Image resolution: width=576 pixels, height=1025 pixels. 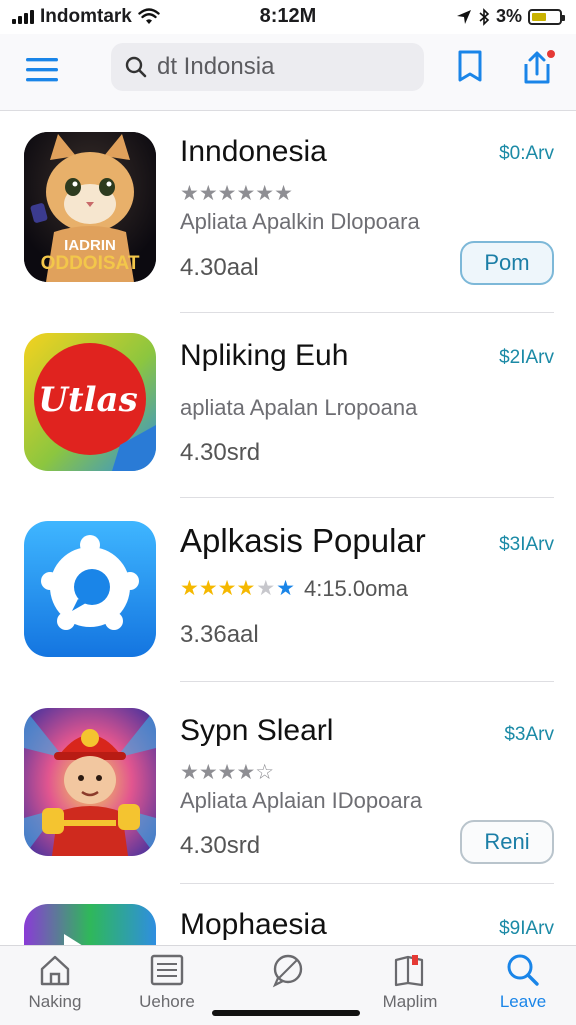 I want to click on share-icon, so click(x=539, y=67).